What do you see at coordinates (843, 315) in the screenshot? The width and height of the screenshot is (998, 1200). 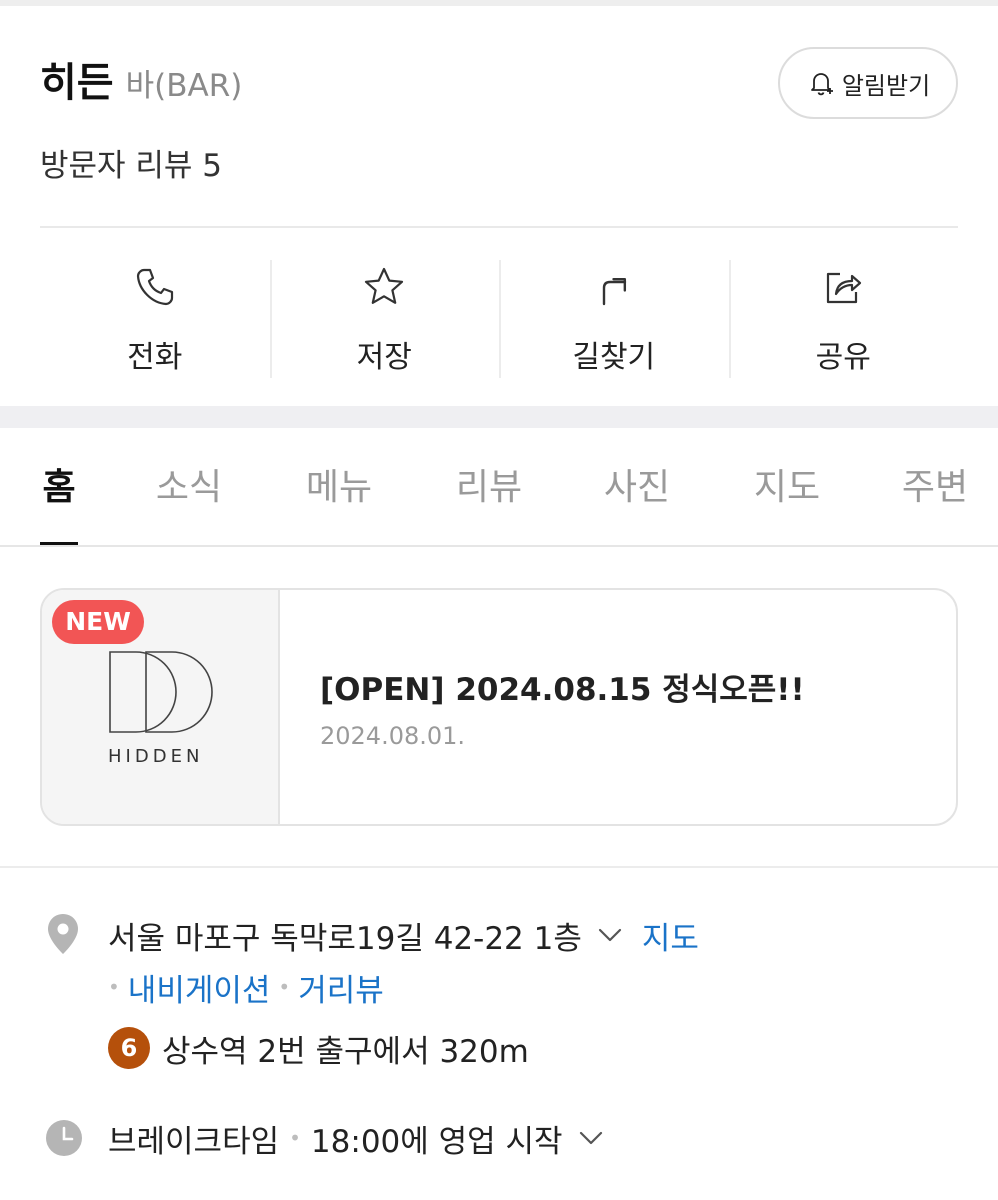 I see `share-button: 공유` at bounding box center [843, 315].